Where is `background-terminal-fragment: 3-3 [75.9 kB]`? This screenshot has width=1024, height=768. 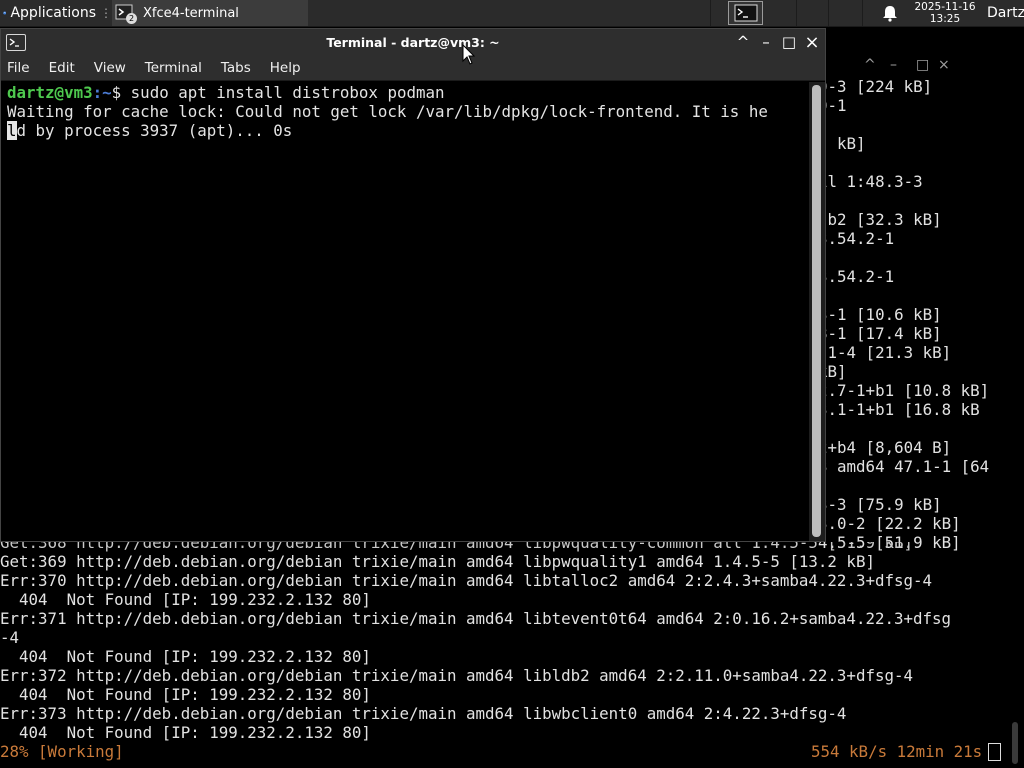
background-terminal-fragment: 3-3 [75.9 kB] is located at coordinates (880, 504).